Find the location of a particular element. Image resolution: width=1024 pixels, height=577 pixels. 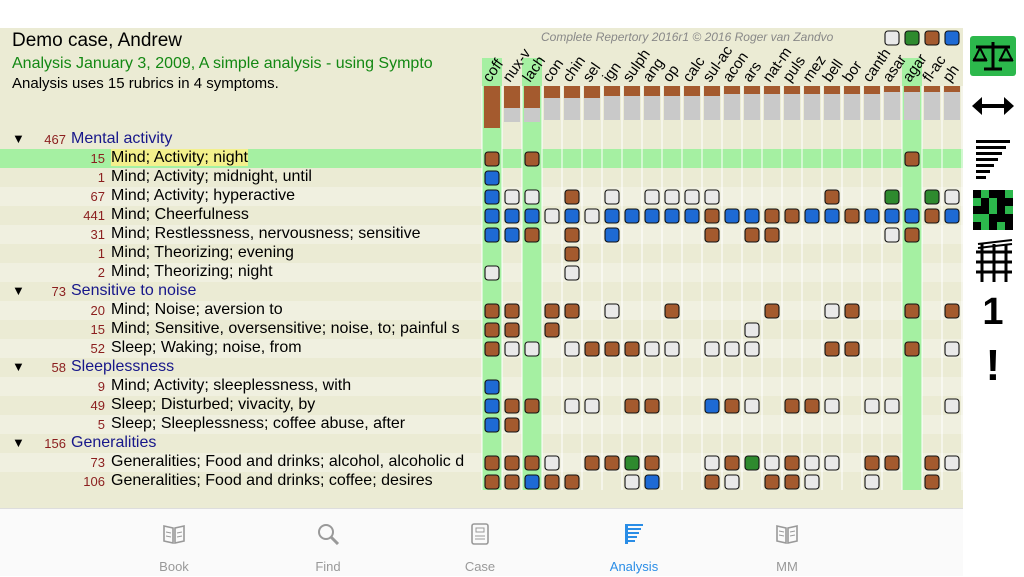

rubric-row: 67 Mind; Activity; hyperactive is located at coordinates (481, 196).